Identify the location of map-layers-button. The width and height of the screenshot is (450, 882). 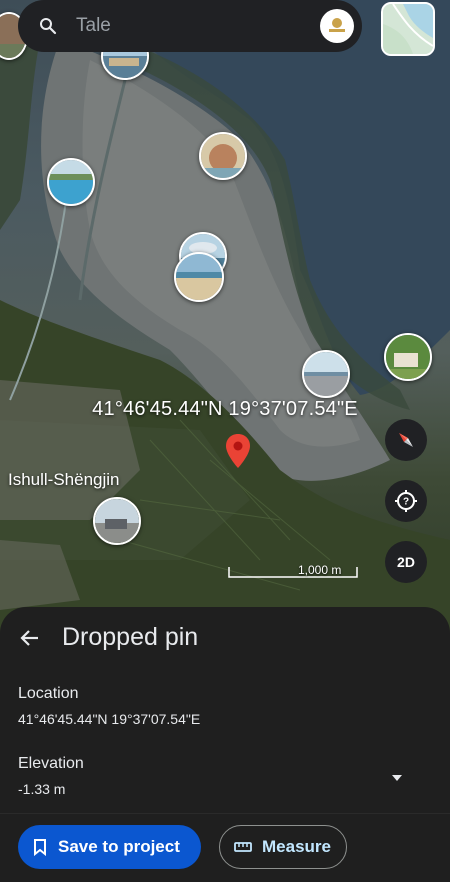
(408, 29).